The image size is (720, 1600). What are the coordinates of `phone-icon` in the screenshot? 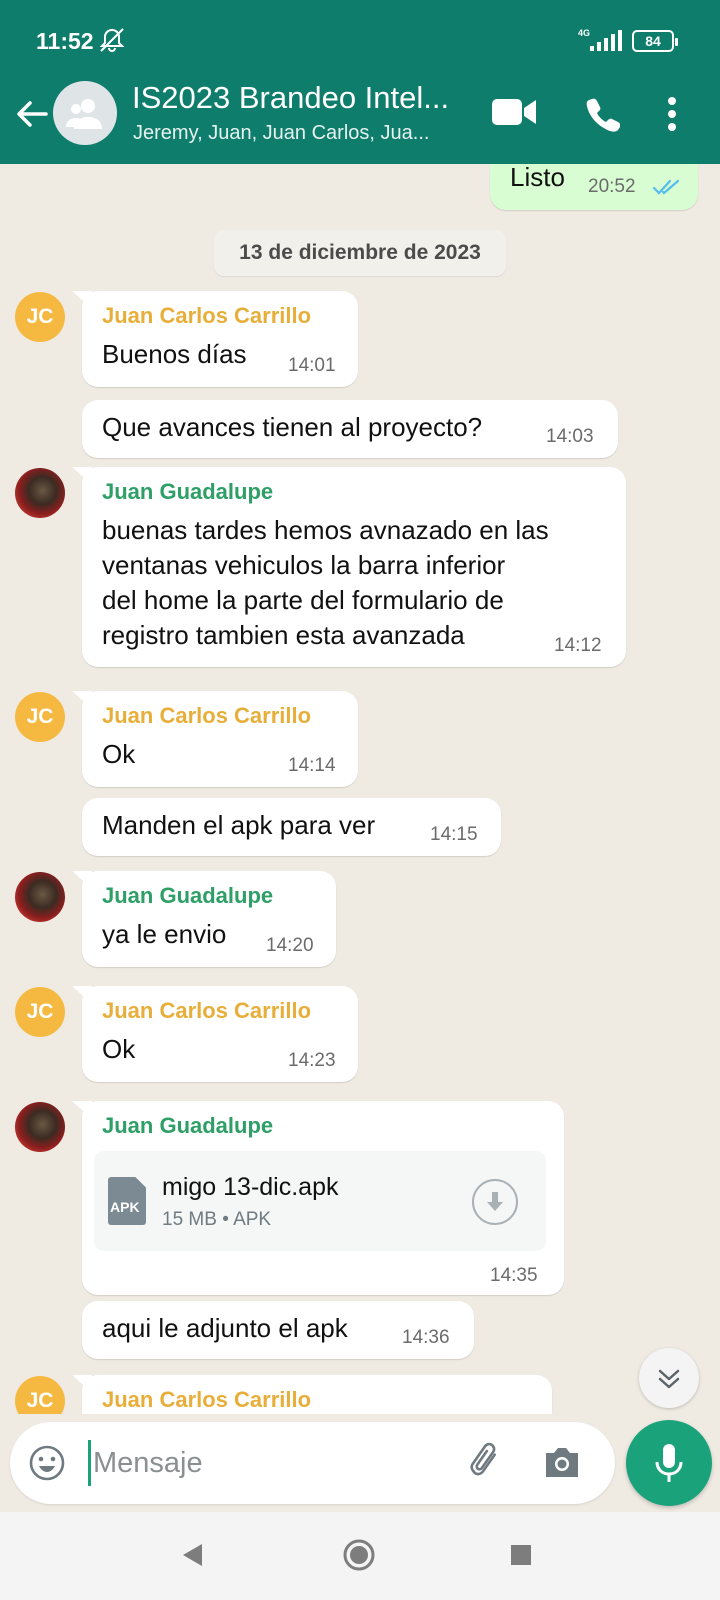 It's located at (602, 114).